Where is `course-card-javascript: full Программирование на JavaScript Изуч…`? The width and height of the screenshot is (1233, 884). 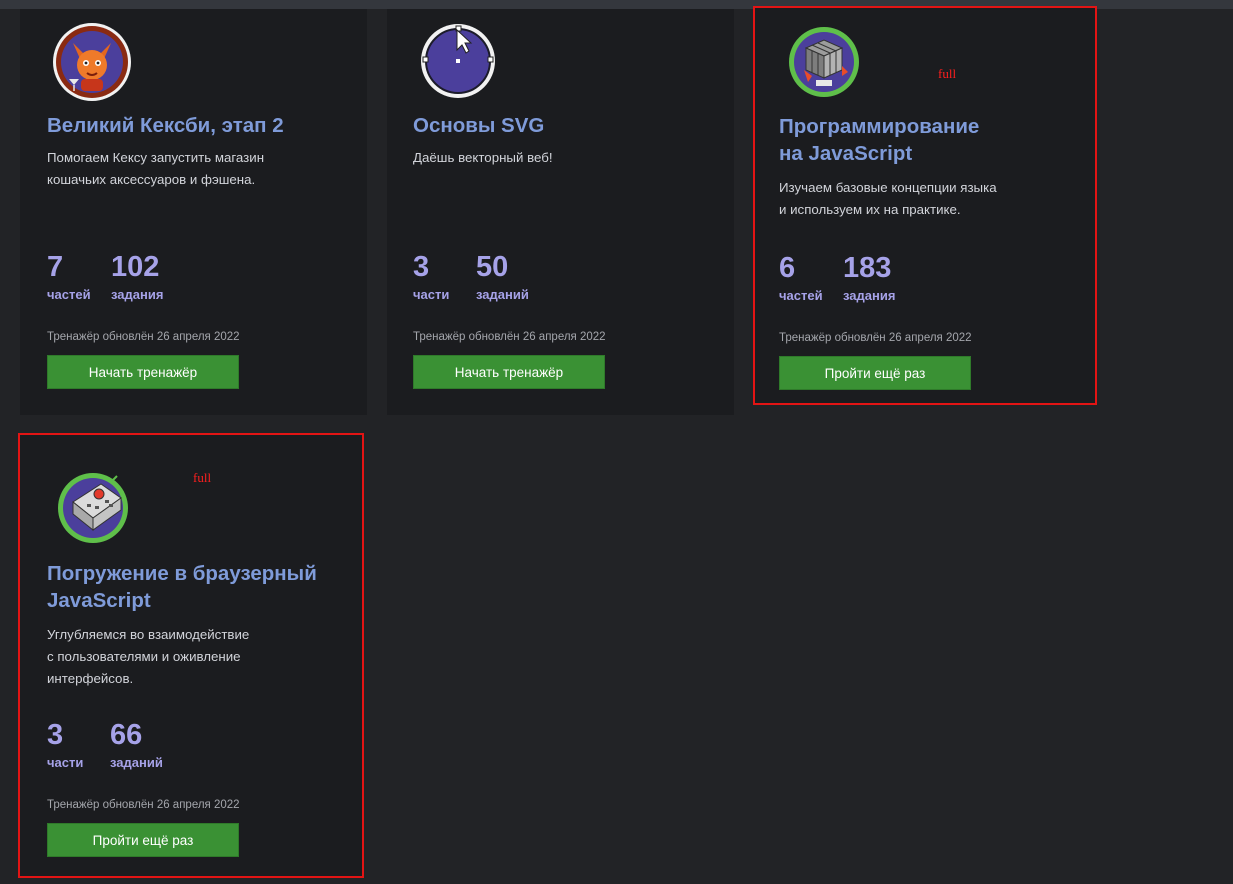
course-card-javascript: full Программирование на JavaScript Изуч… is located at coordinates (925, 205).